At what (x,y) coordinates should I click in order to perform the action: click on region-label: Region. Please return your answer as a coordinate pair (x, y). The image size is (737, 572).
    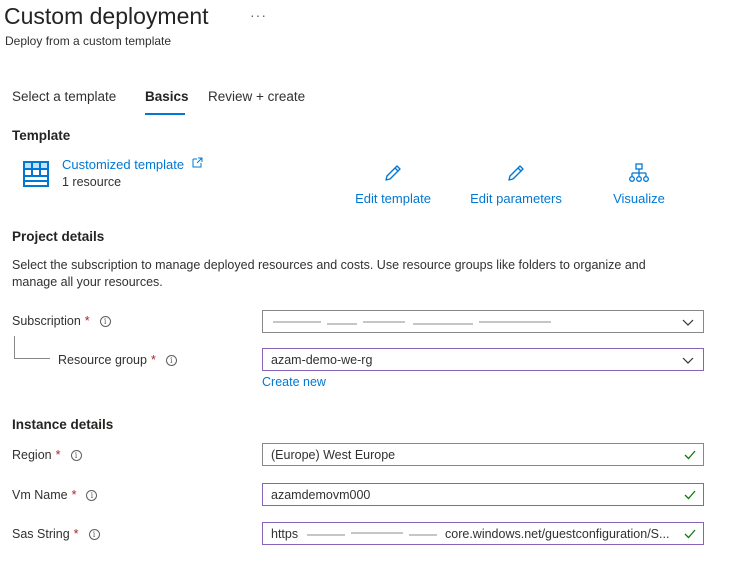
    Looking at the image, I should click on (32, 455).